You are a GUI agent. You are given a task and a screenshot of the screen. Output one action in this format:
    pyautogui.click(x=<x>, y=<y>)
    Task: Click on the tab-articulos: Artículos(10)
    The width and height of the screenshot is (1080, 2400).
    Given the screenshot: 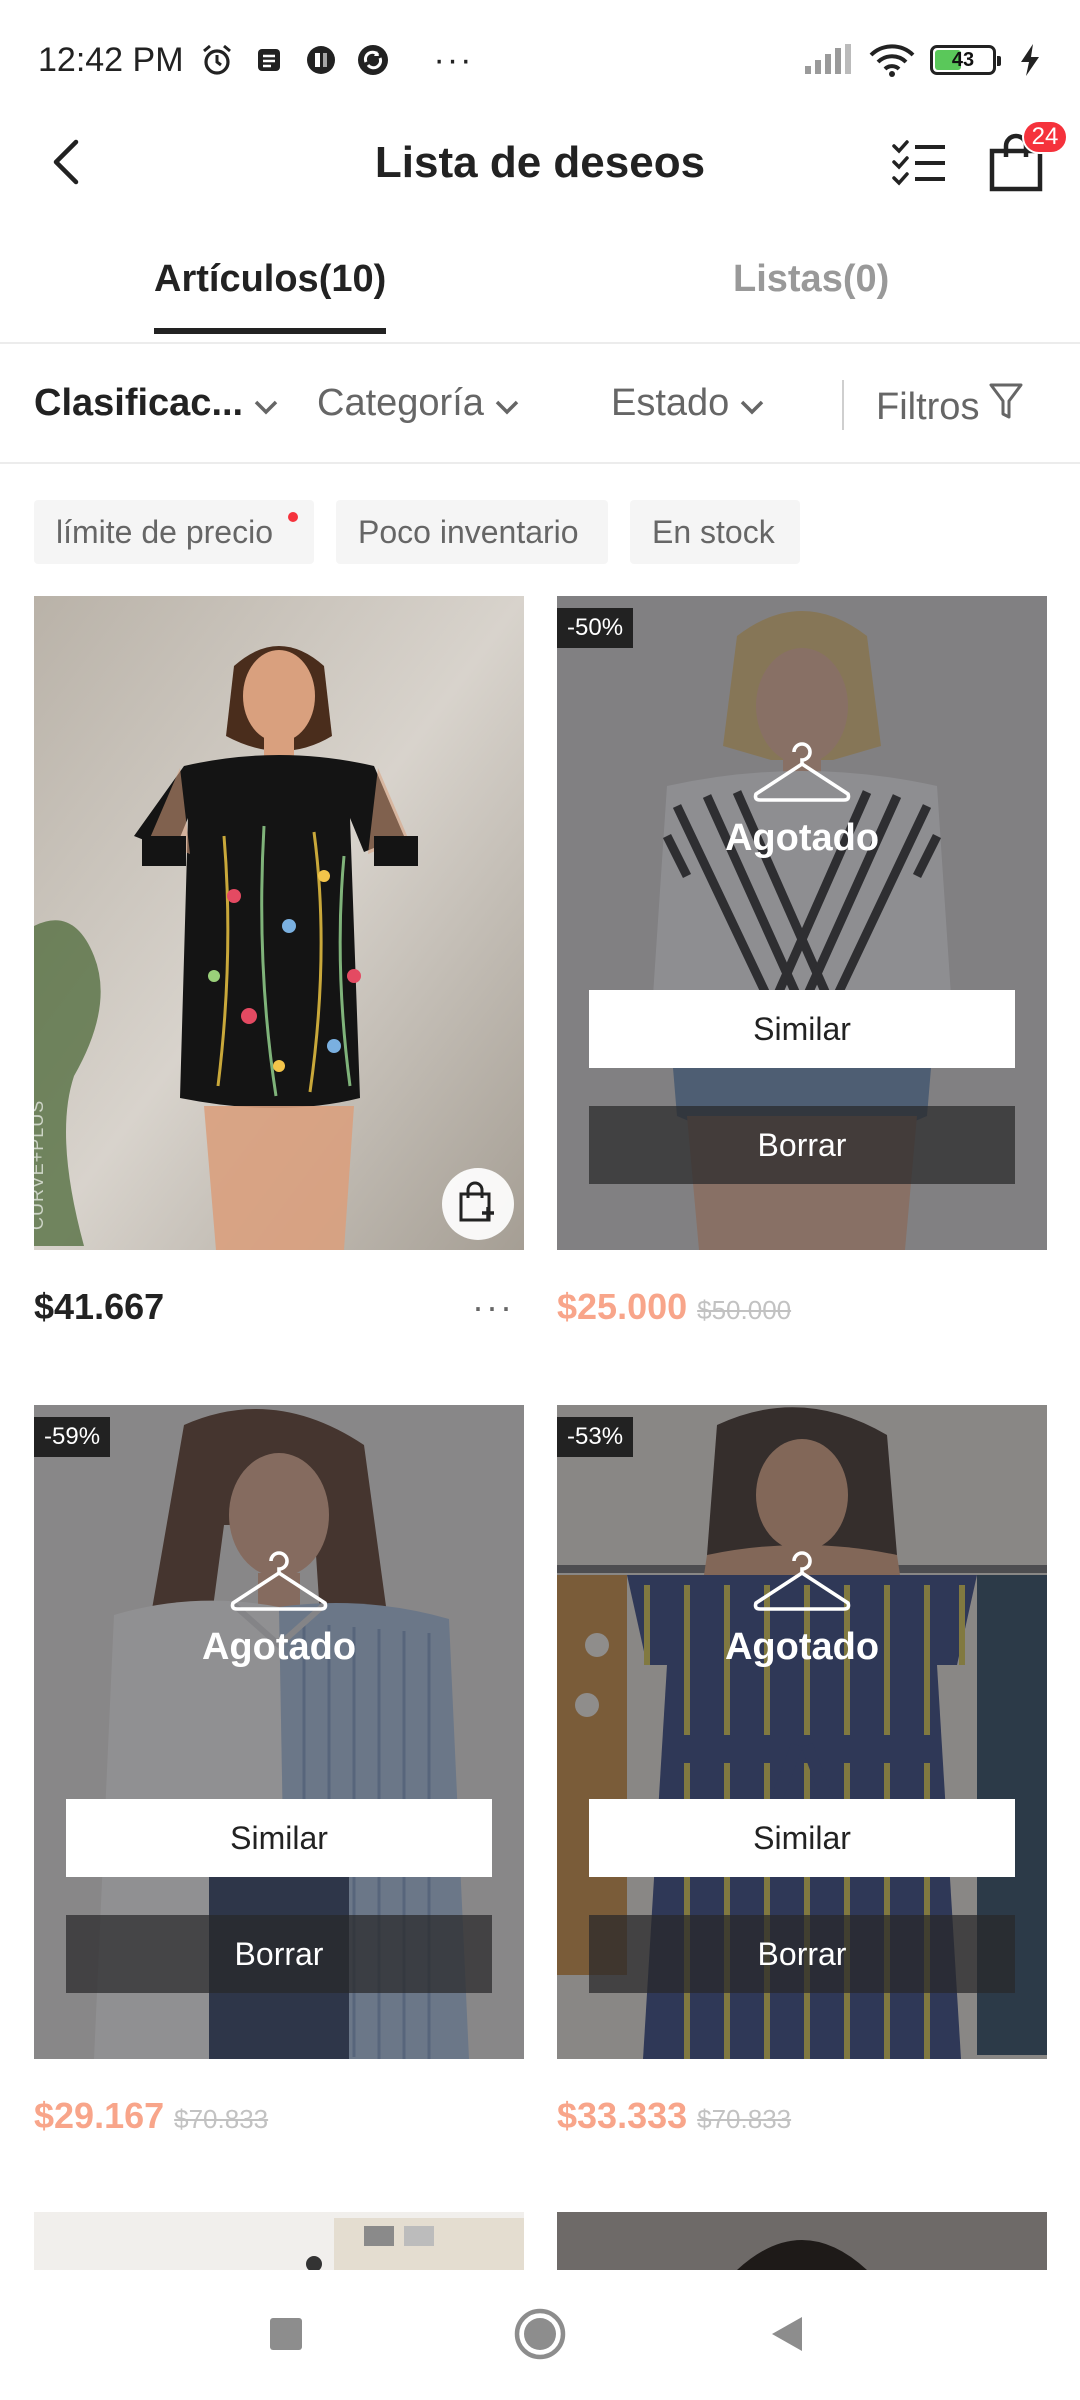 What is the action you would take?
    pyautogui.click(x=270, y=296)
    